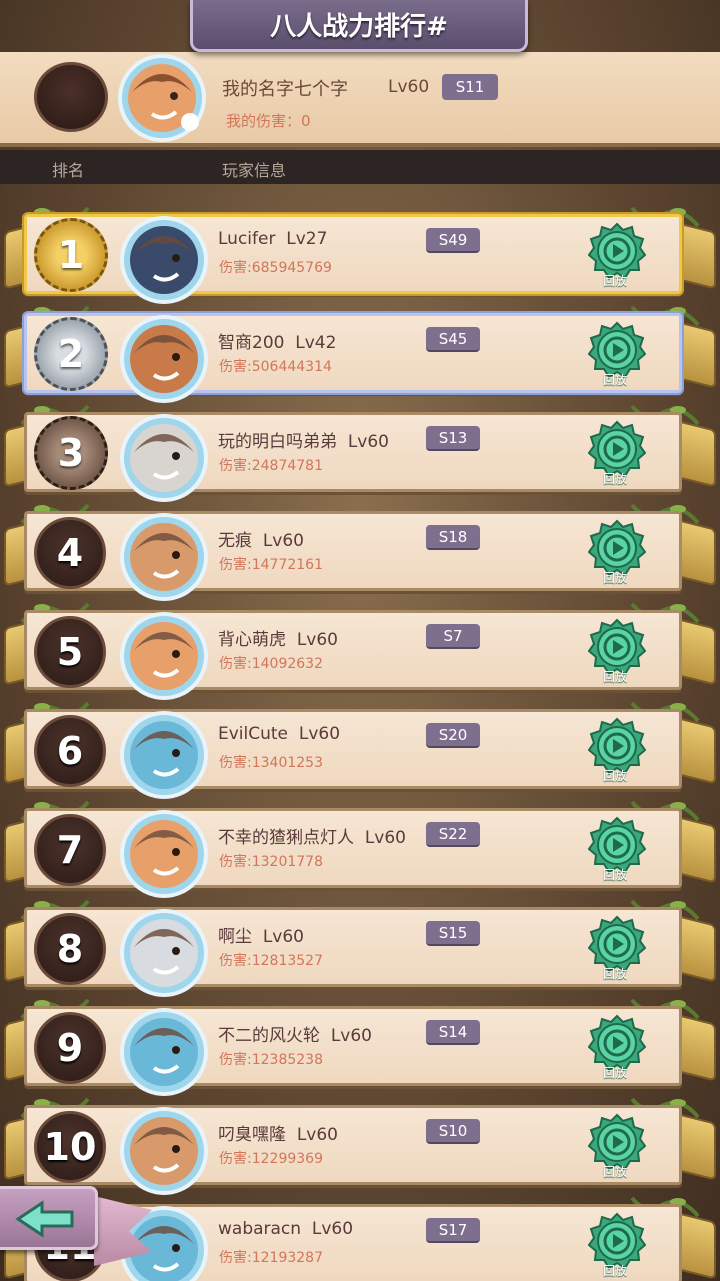 The height and width of the screenshot is (1281, 720). I want to click on column-rank: 排名, so click(68, 170).